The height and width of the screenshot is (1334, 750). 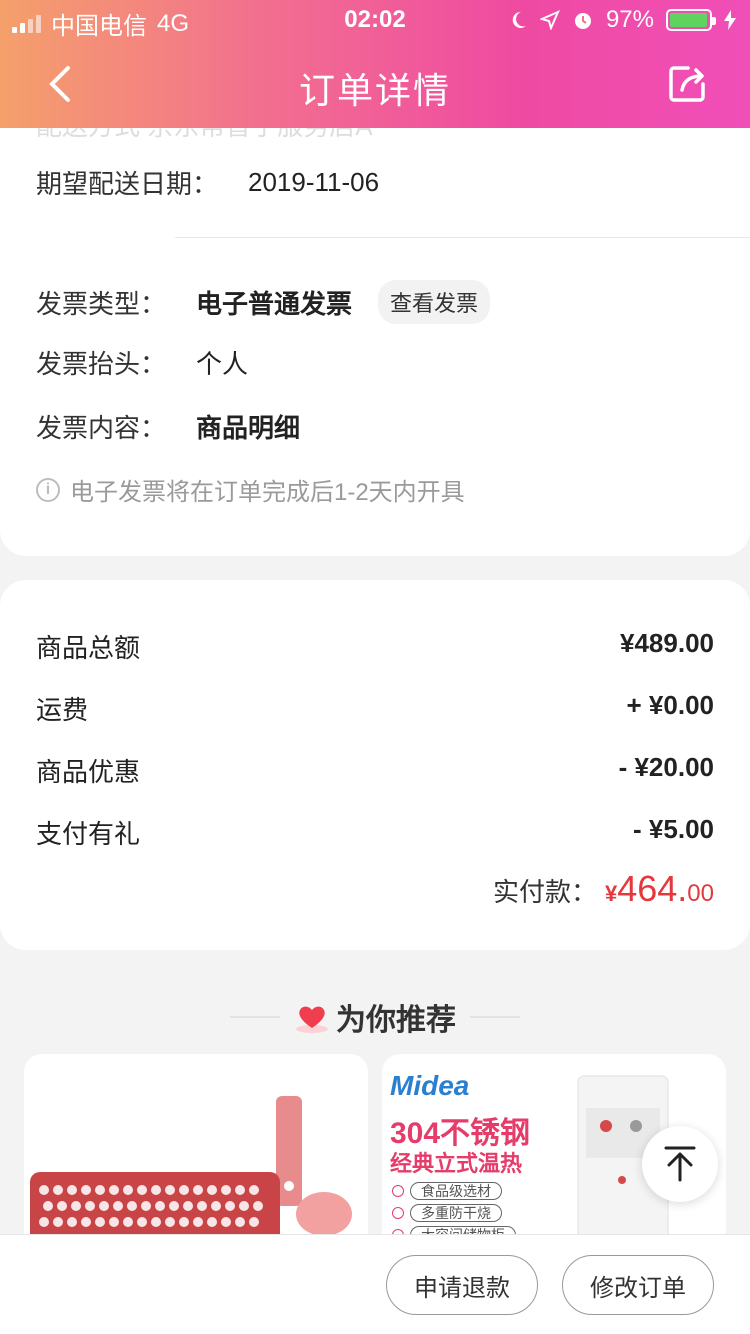 I want to click on invoice-type-value: 电子普通发票, so click(x=274, y=303).